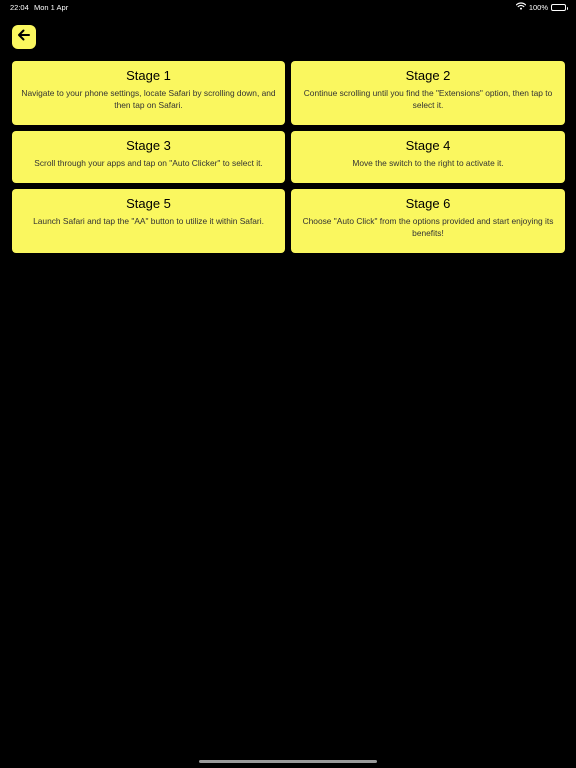 The height and width of the screenshot is (768, 576). I want to click on battery-icon, so click(559, 7).